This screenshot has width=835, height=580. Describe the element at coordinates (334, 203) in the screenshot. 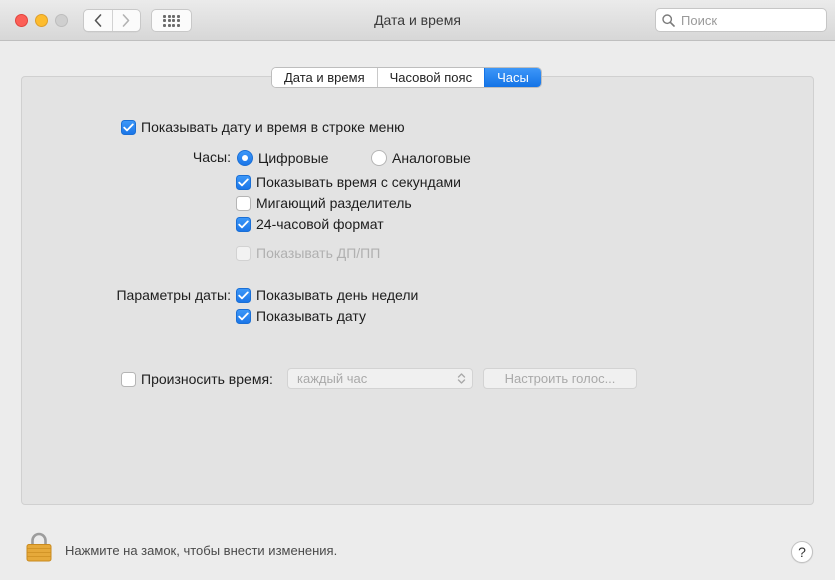

I see `flash-separator-label: Мигающий разделитель` at that location.